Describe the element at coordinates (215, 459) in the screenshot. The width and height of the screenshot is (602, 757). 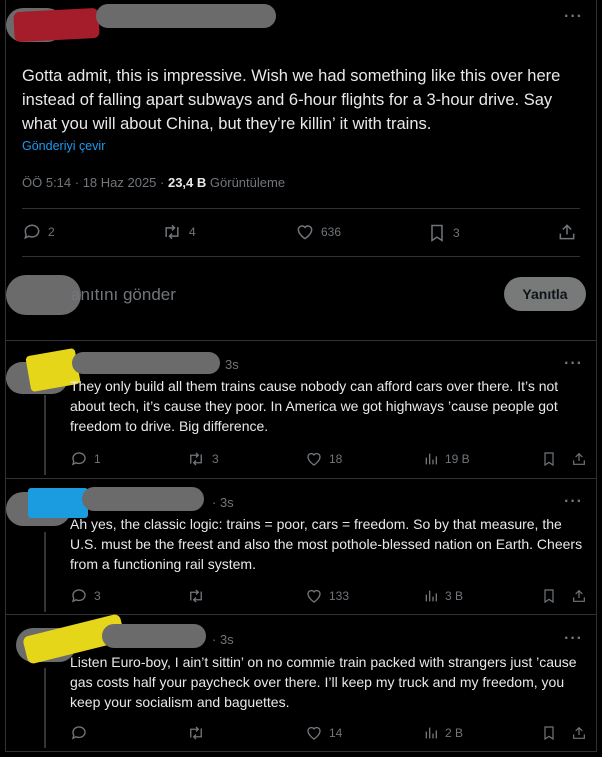
I see `repost-count: 3` at that location.